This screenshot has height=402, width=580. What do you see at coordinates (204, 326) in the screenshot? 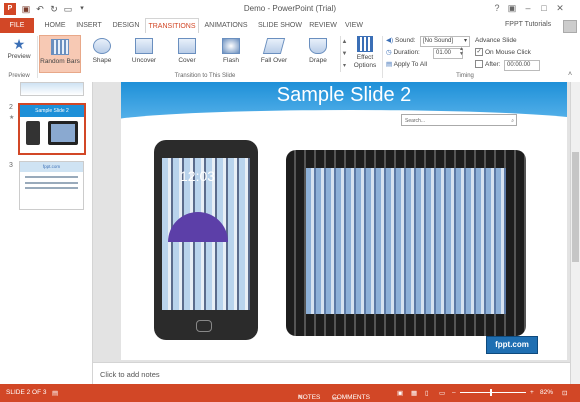
I see `phone-home-button` at bounding box center [204, 326].